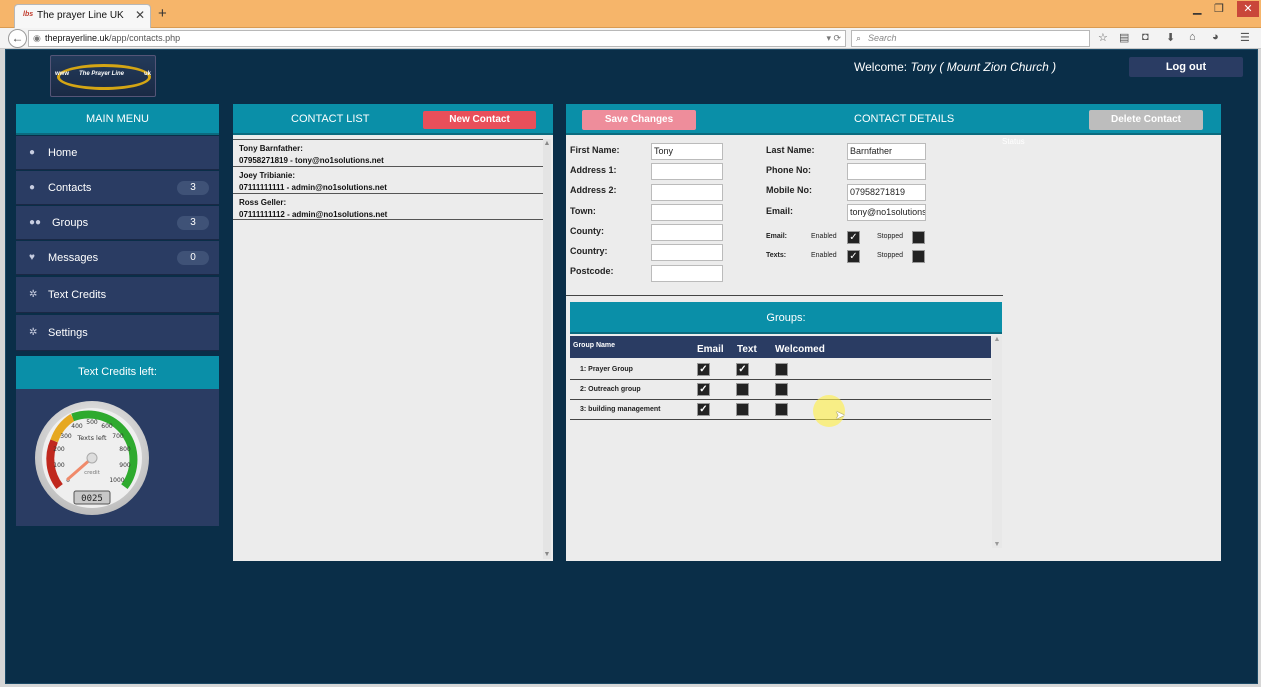 The image size is (1261, 687). What do you see at coordinates (117, 295) in the screenshot?
I see `menu-item-text-credits: ✲ Text Credits` at bounding box center [117, 295].